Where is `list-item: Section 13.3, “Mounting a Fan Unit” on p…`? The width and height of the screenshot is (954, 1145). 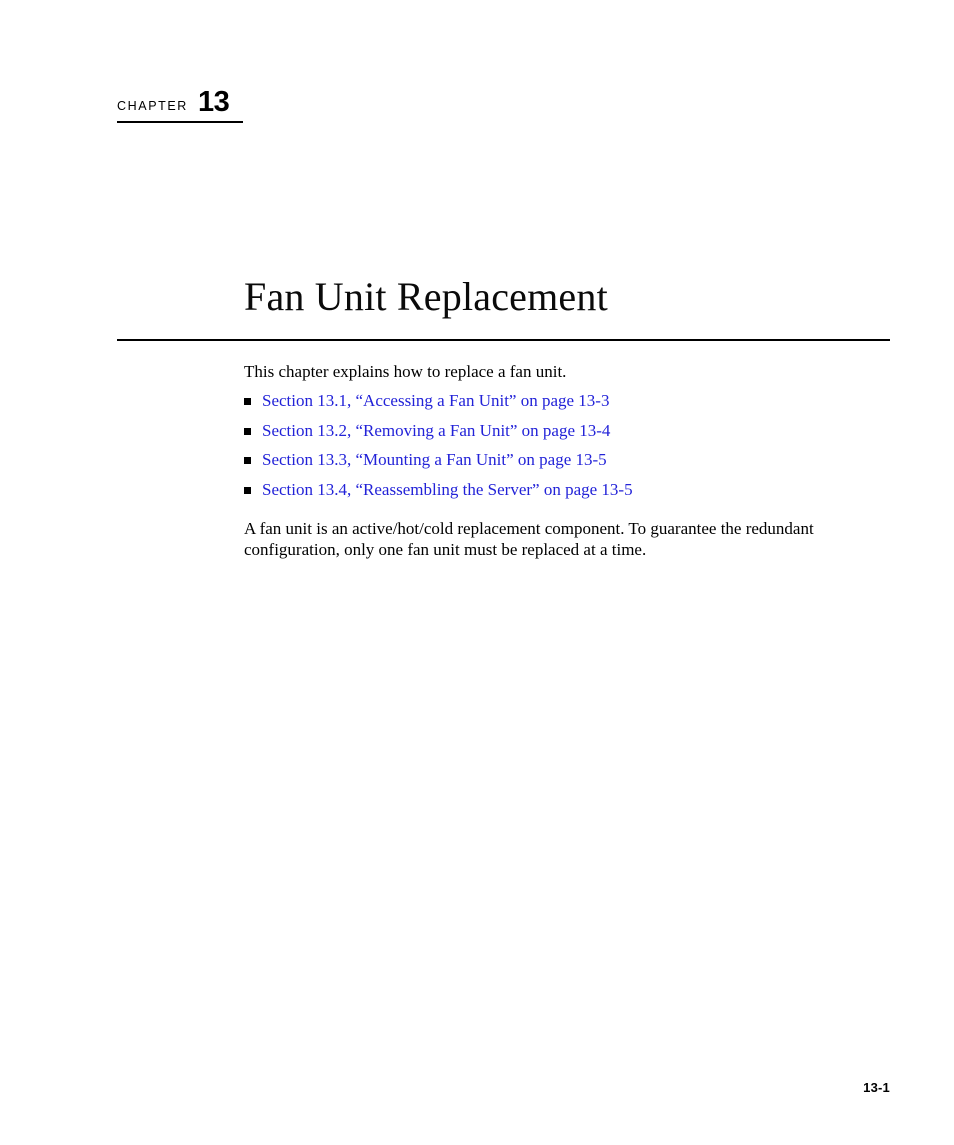
list-item: Section 13.3, “Mounting a Fan Unit” on p… is located at coordinates (567, 460).